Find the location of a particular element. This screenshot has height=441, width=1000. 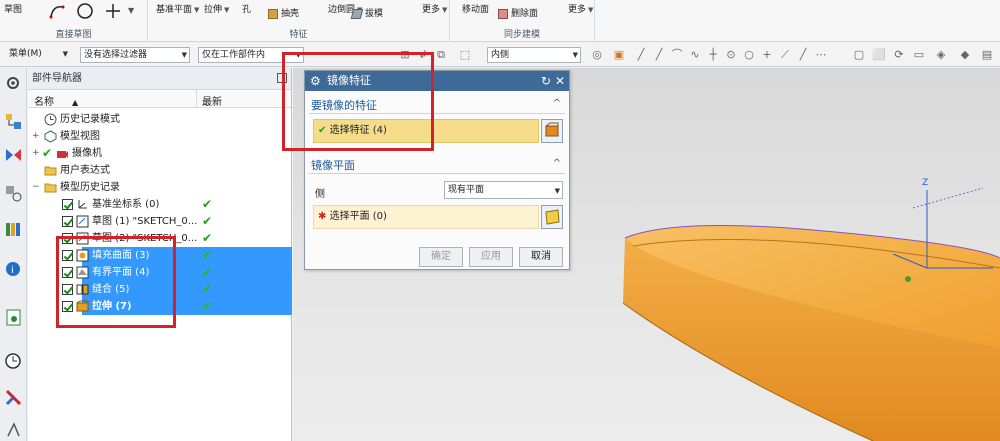

view-icon: ▢ is located at coordinates (859, 55).